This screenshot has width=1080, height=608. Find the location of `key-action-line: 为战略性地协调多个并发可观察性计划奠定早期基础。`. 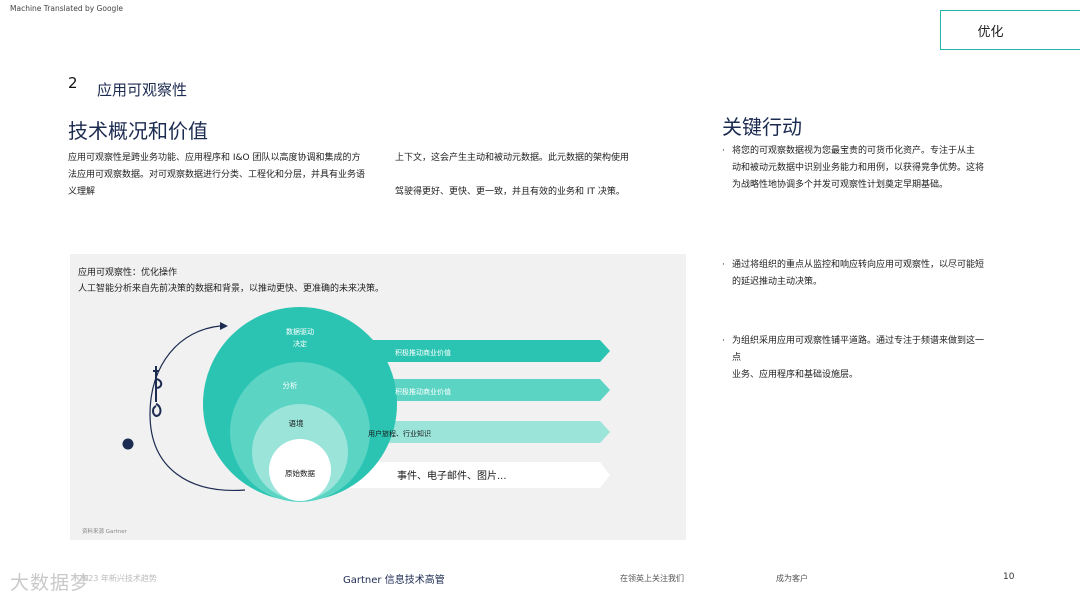

key-action-line: 为战略性地协调多个并发可观察性计划奠定早期基础。 is located at coordinates (840, 185).